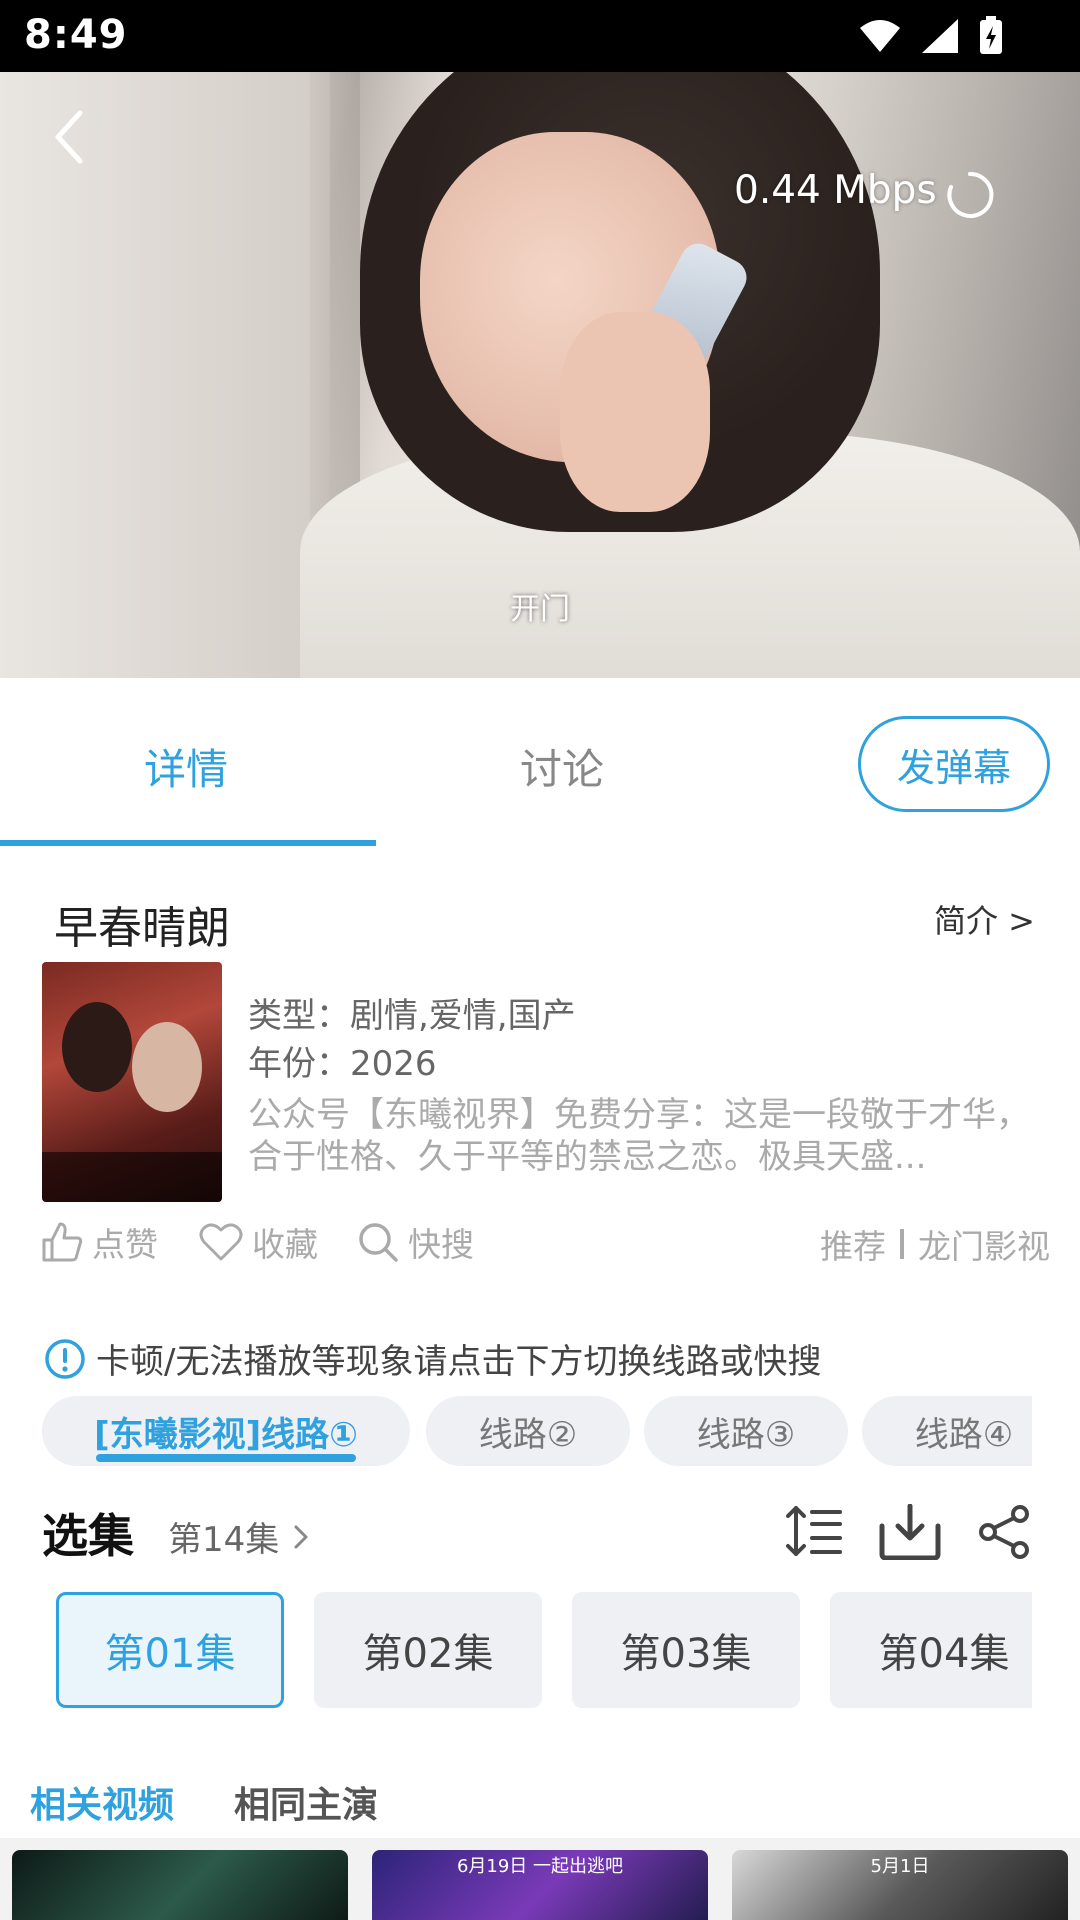 The width and height of the screenshot is (1080, 1920). Describe the element at coordinates (835, 190) in the screenshot. I see `network-speed: 0.44 Mbps` at that location.